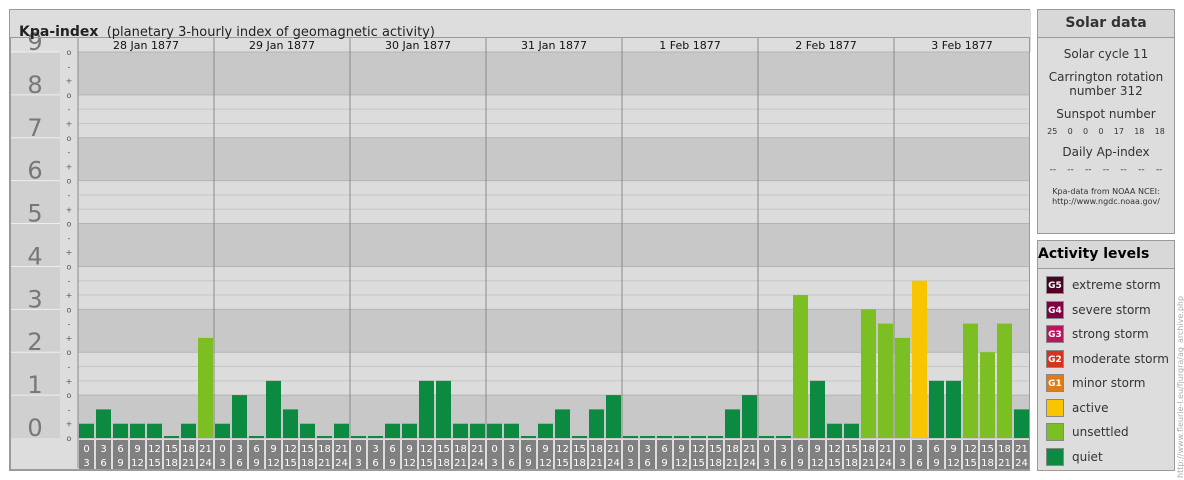 Image resolution: width=1184 pixels, height=480 pixels. Describe the element at coordinates (1139, 131) in the screenshot. I see `sunspot-value: 18` at that location.